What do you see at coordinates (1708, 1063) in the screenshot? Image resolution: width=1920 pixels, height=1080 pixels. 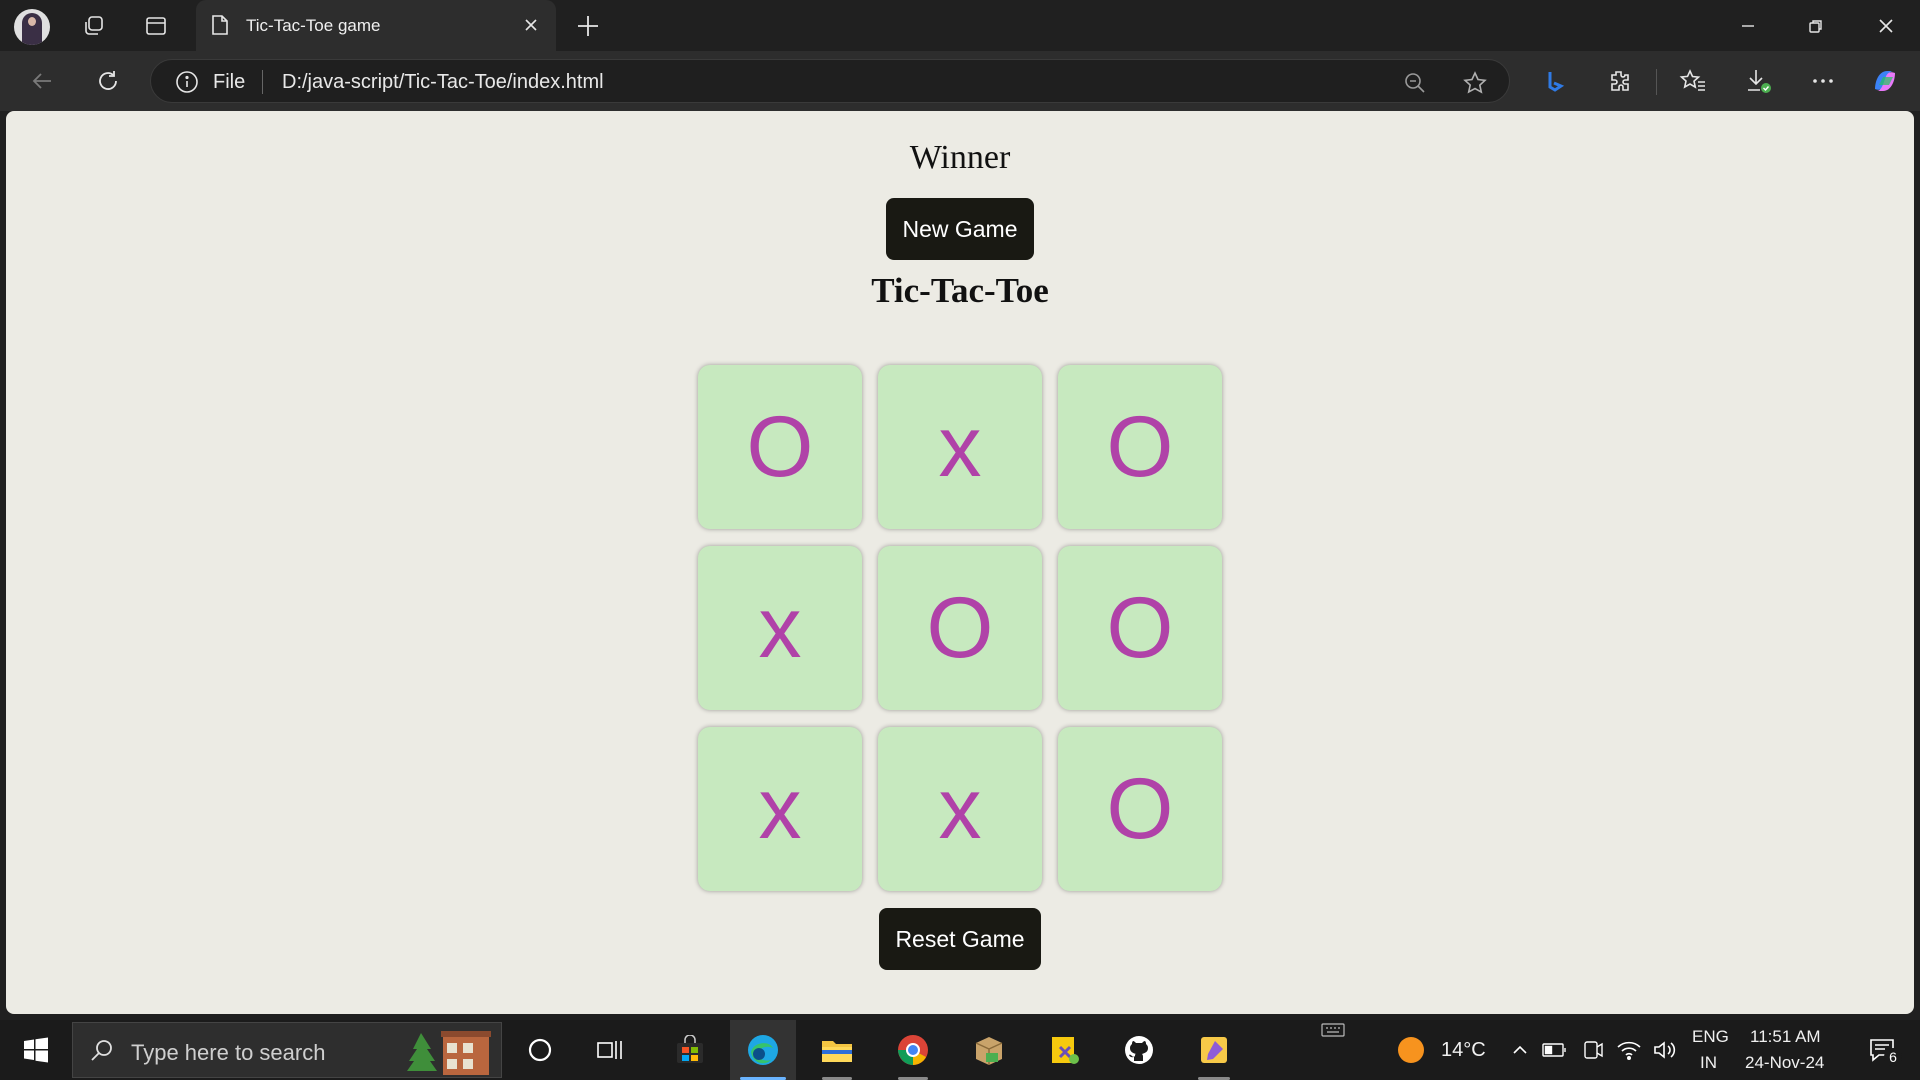 I see `language-region: IN` at bounding box center [1708, 1063].